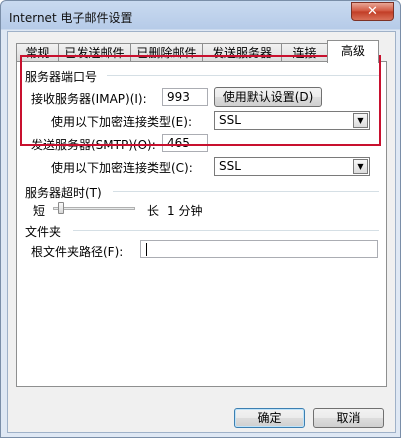 The width and height of the screenshot is (403, 440). Describe the element at coordinates (77, 252) in the screenshot. I see `root-folder-path-label: 根文件夹路径(F):` at that location.